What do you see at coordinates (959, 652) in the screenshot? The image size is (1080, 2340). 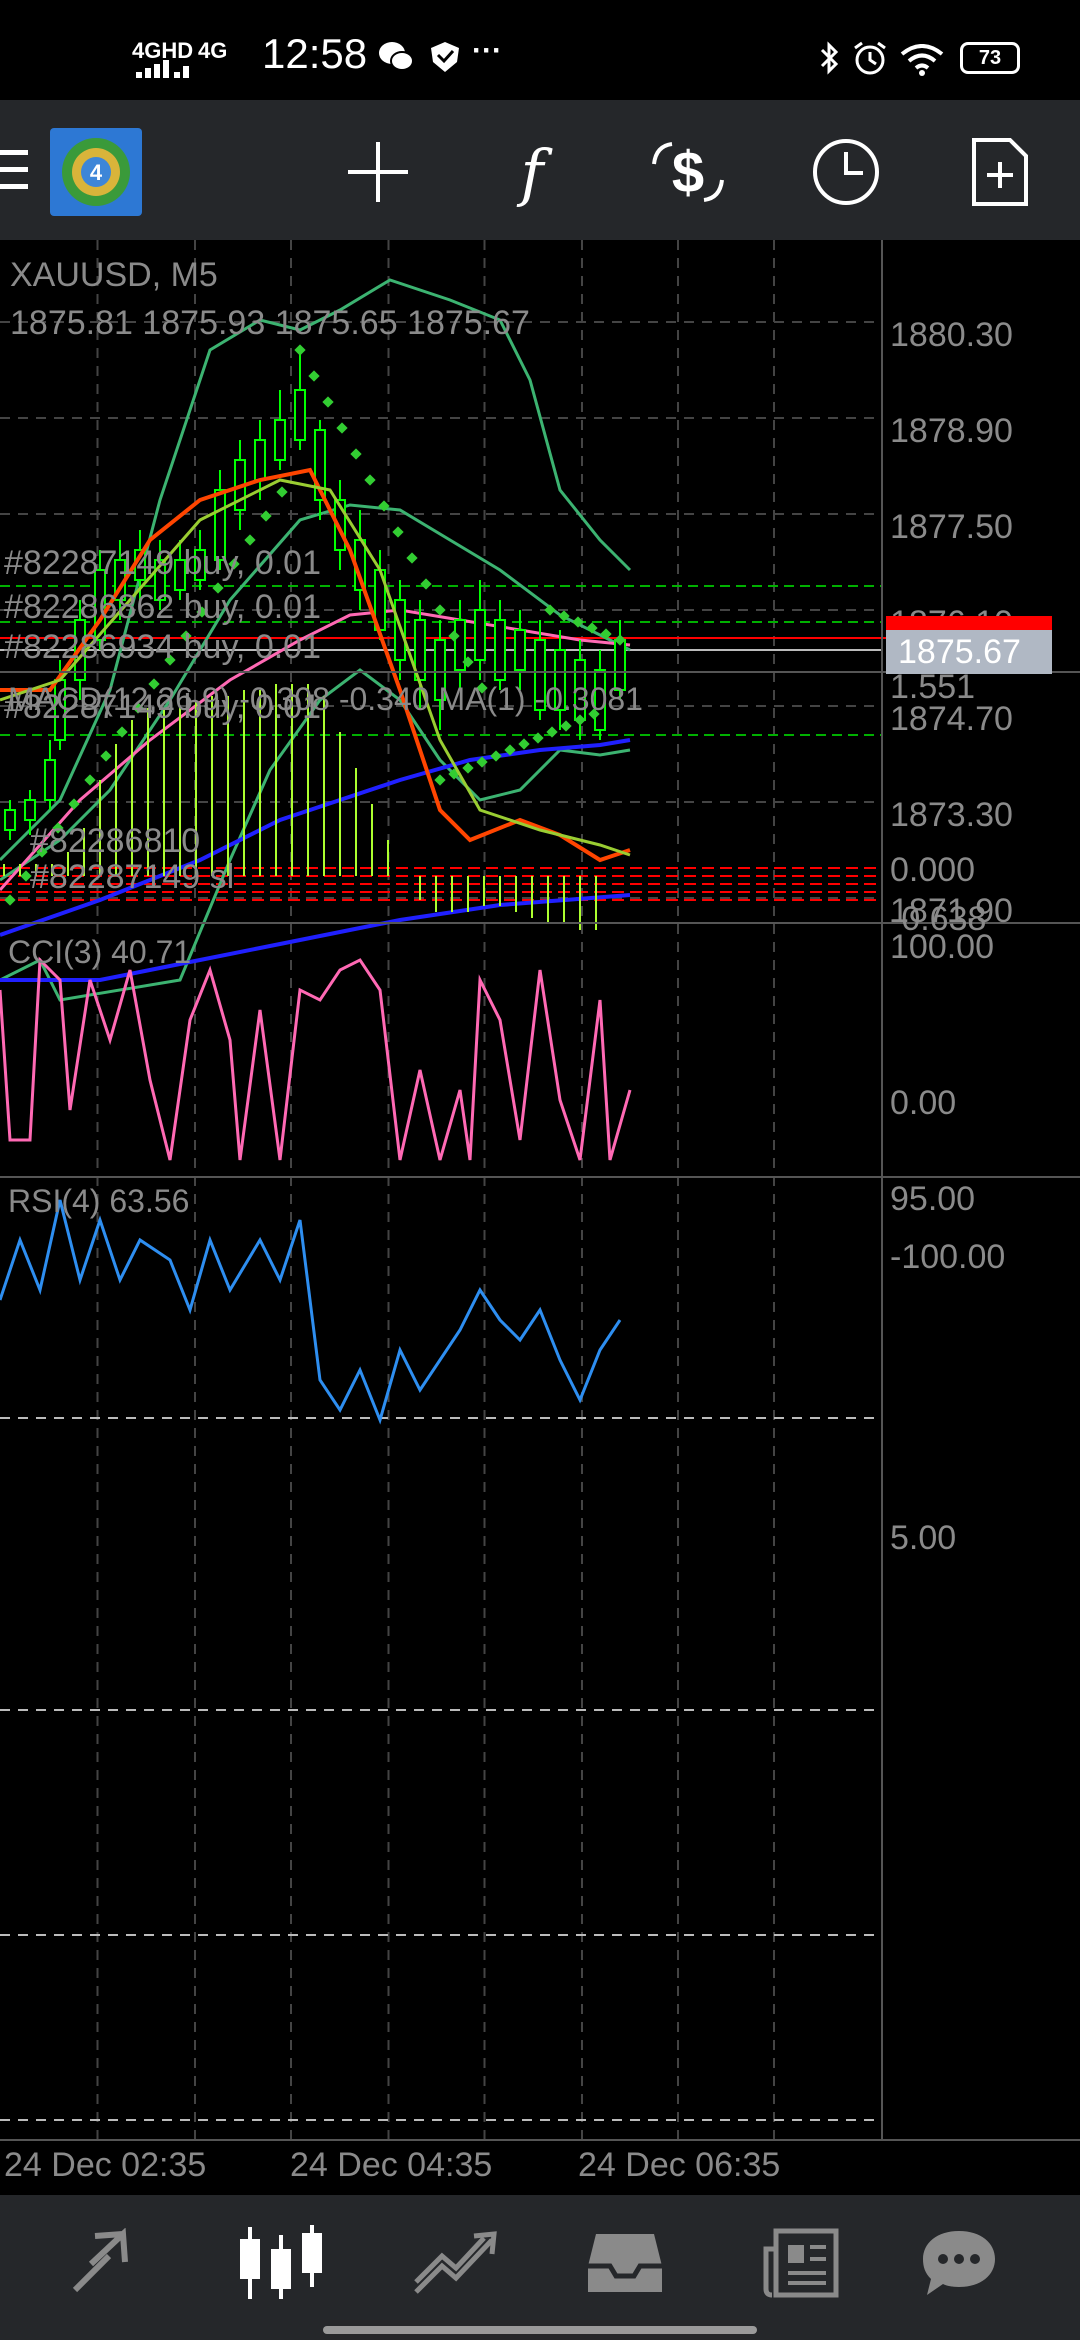 I see `current-price-value: 1875.67` at bounding box center [959, 652].